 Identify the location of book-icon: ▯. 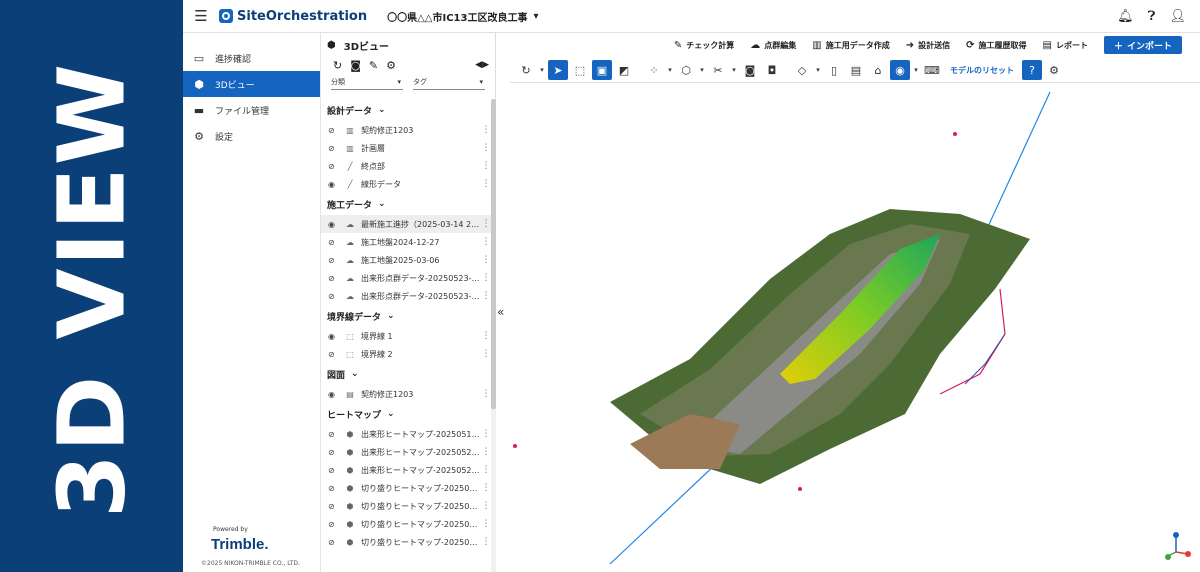
(834, 70).